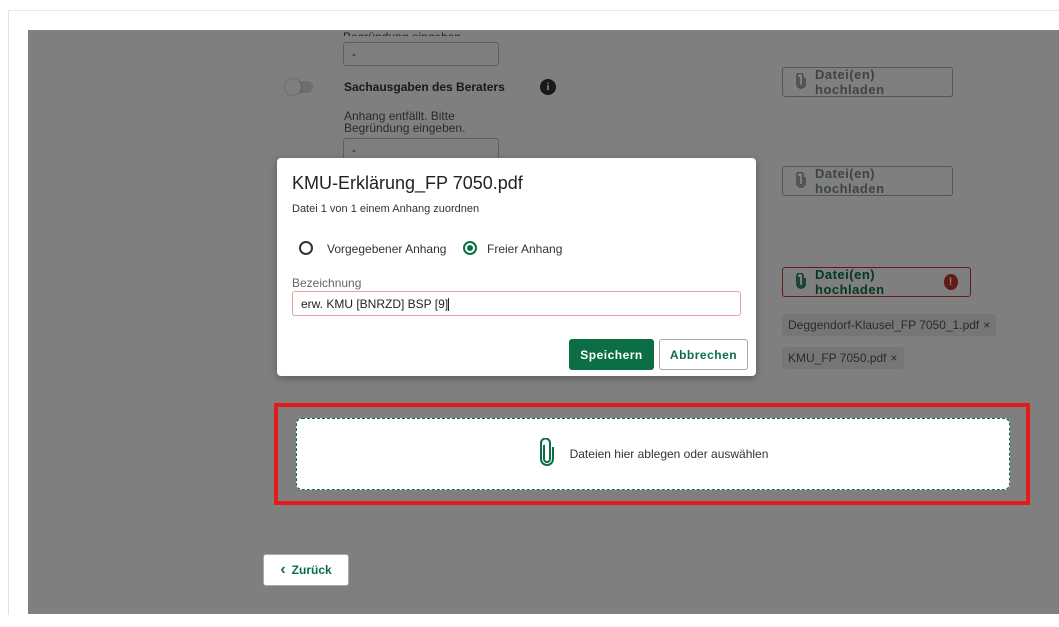  I want to click on designation-label: Bezeichnung, so click(327, 283).